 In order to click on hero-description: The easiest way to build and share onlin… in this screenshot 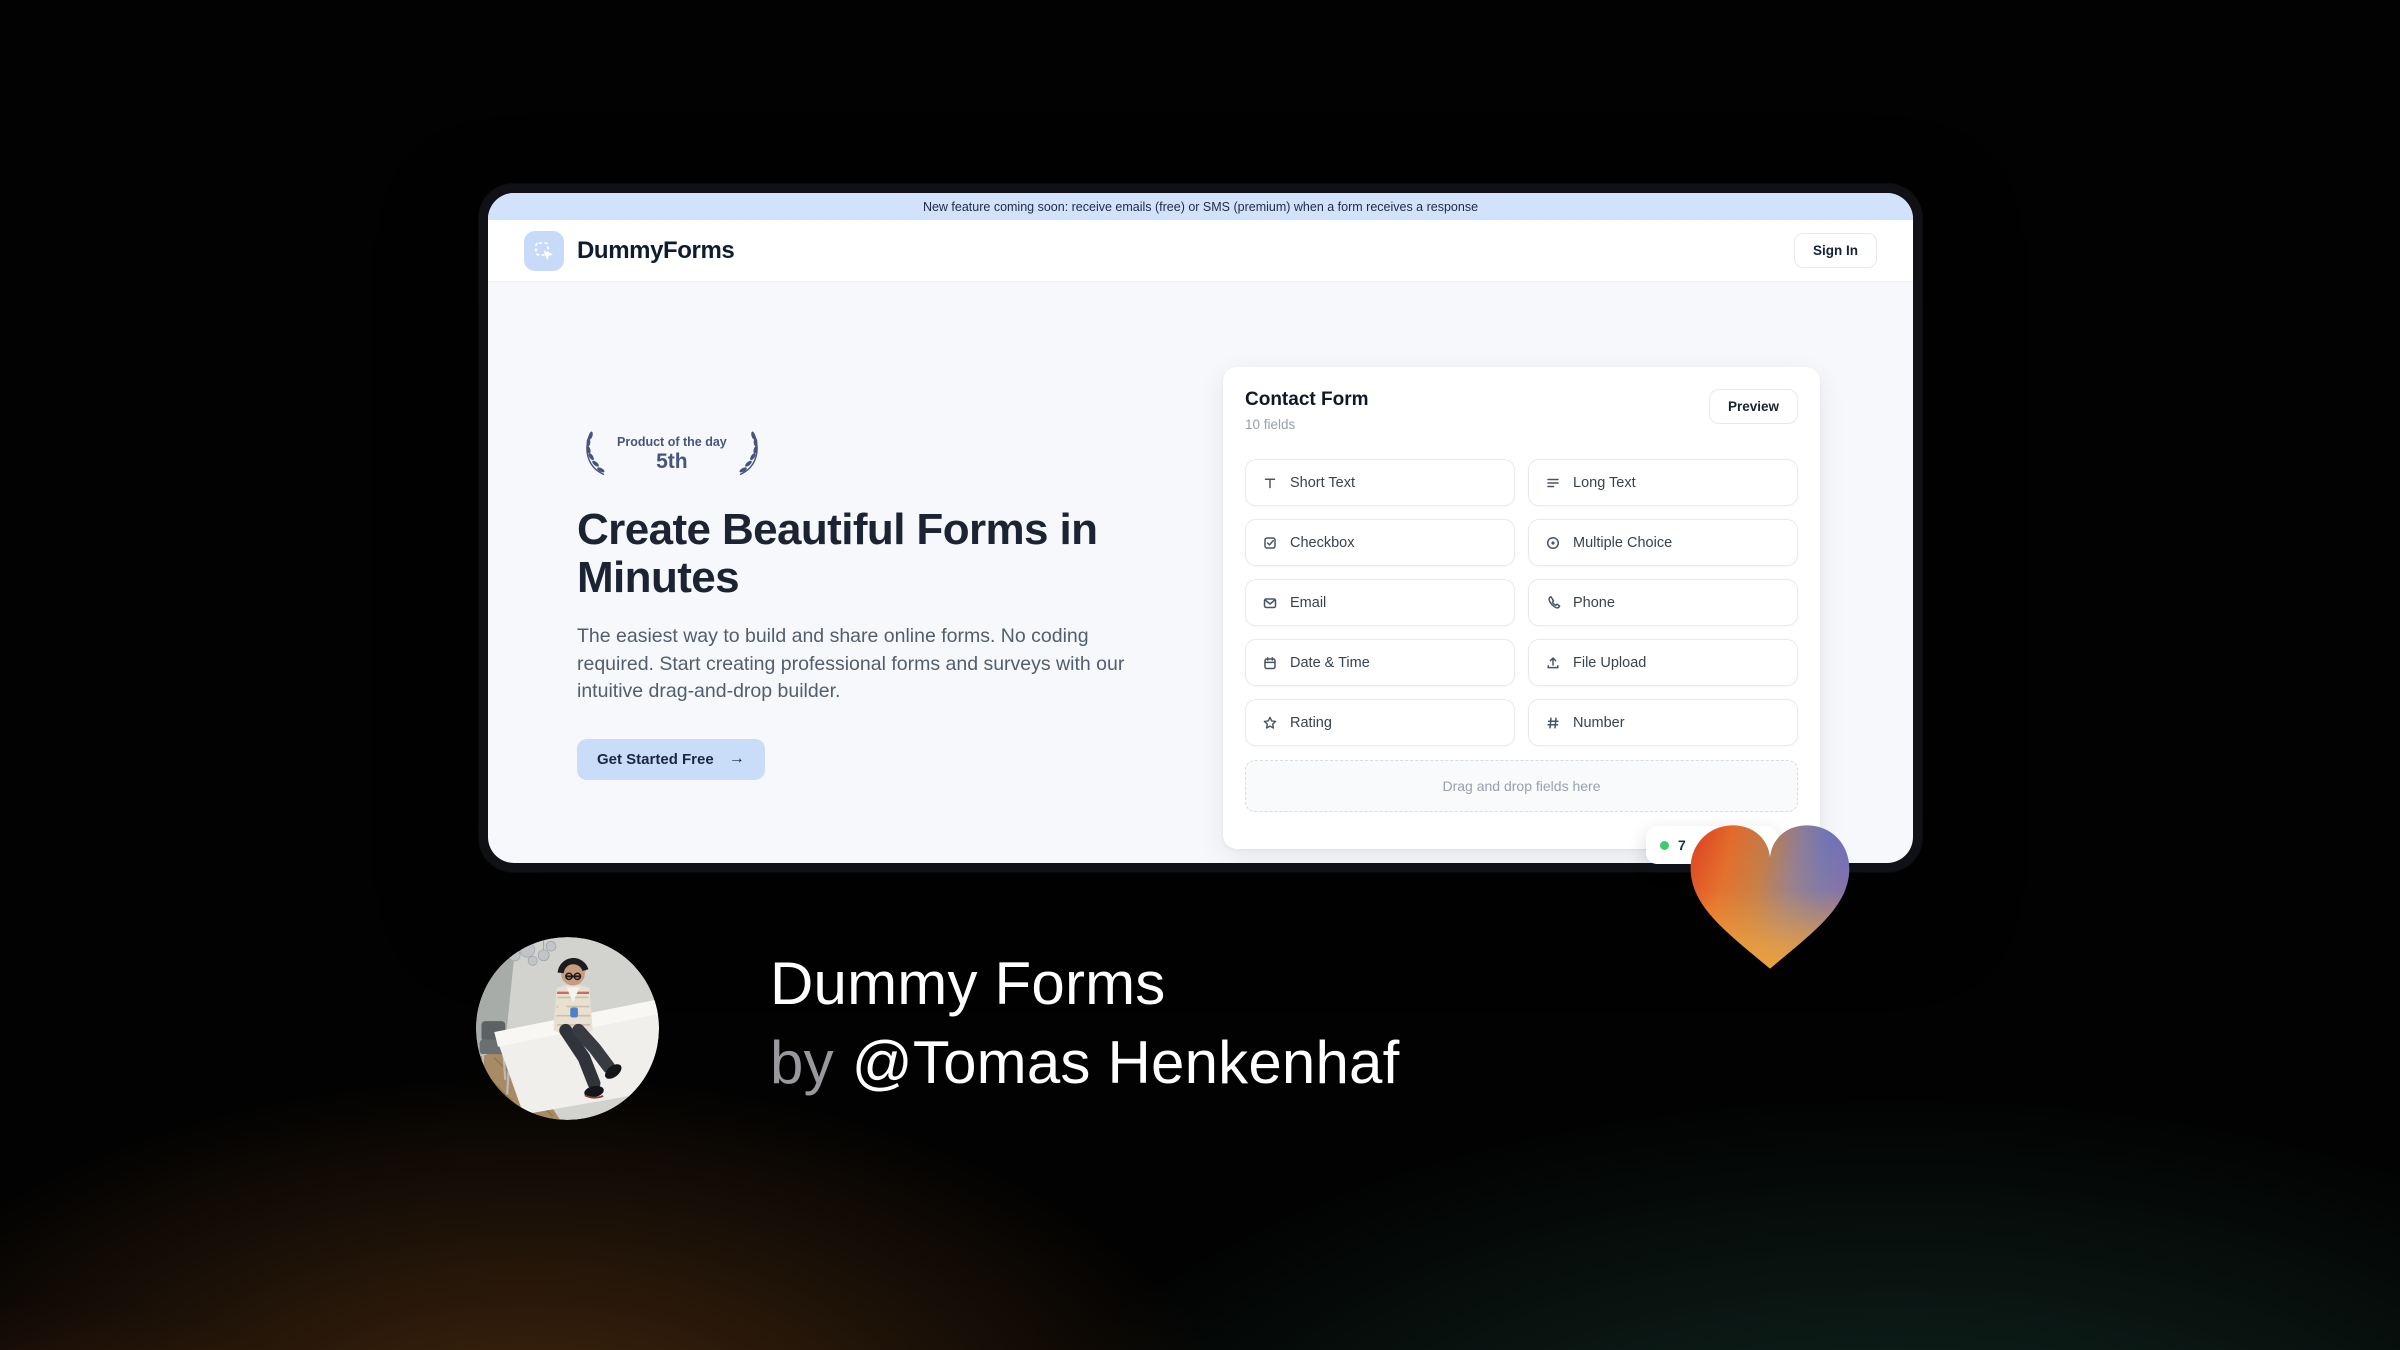, I will do `click(851, 663)`.